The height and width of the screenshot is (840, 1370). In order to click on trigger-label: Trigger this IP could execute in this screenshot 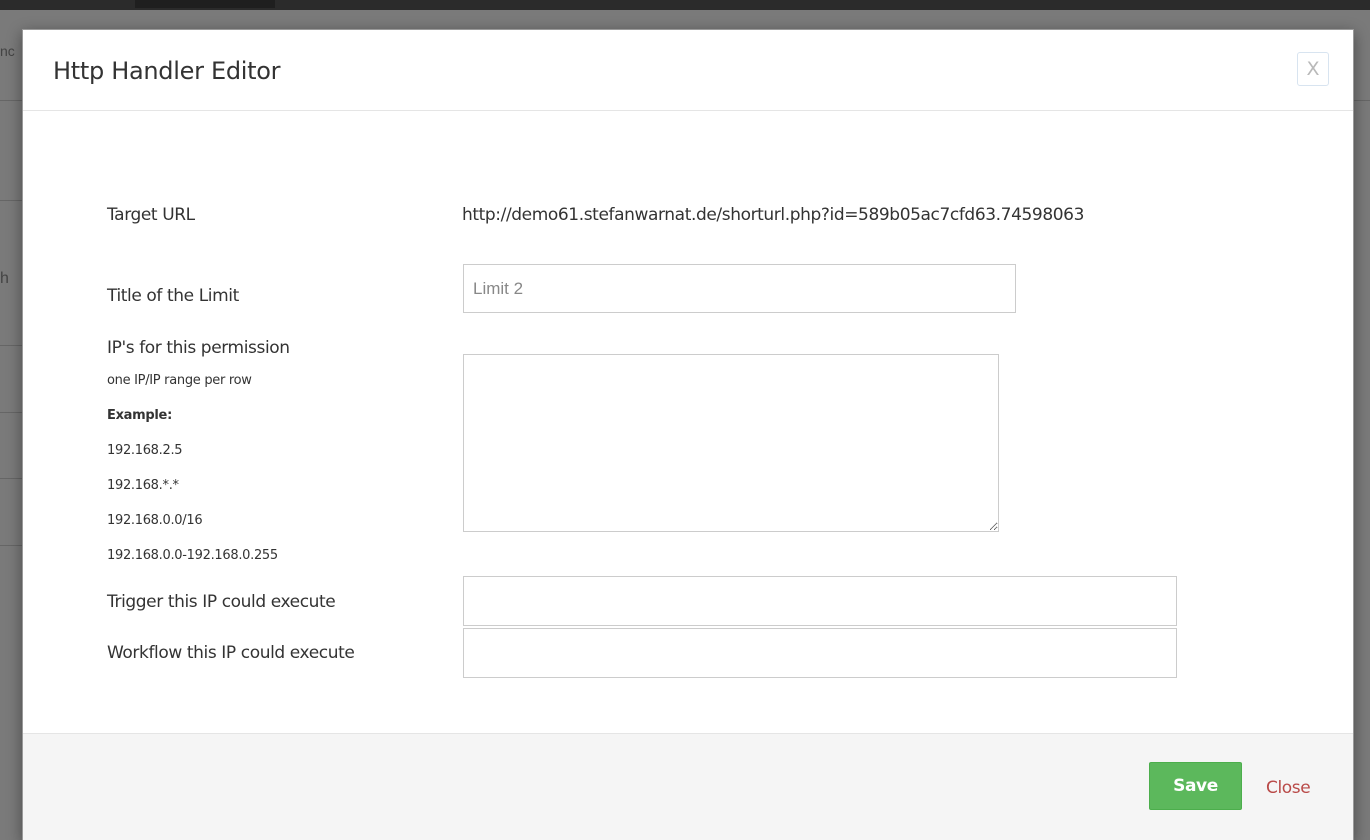, I will do `click(221, 602)`.